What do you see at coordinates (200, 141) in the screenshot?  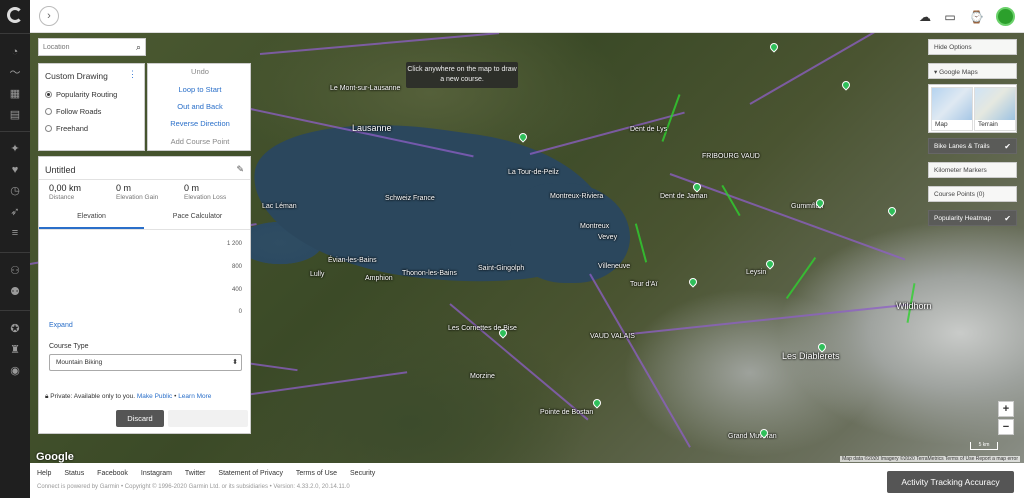 I see `add-course-point-button: Add Course Point` at bounding box center [200, 141].